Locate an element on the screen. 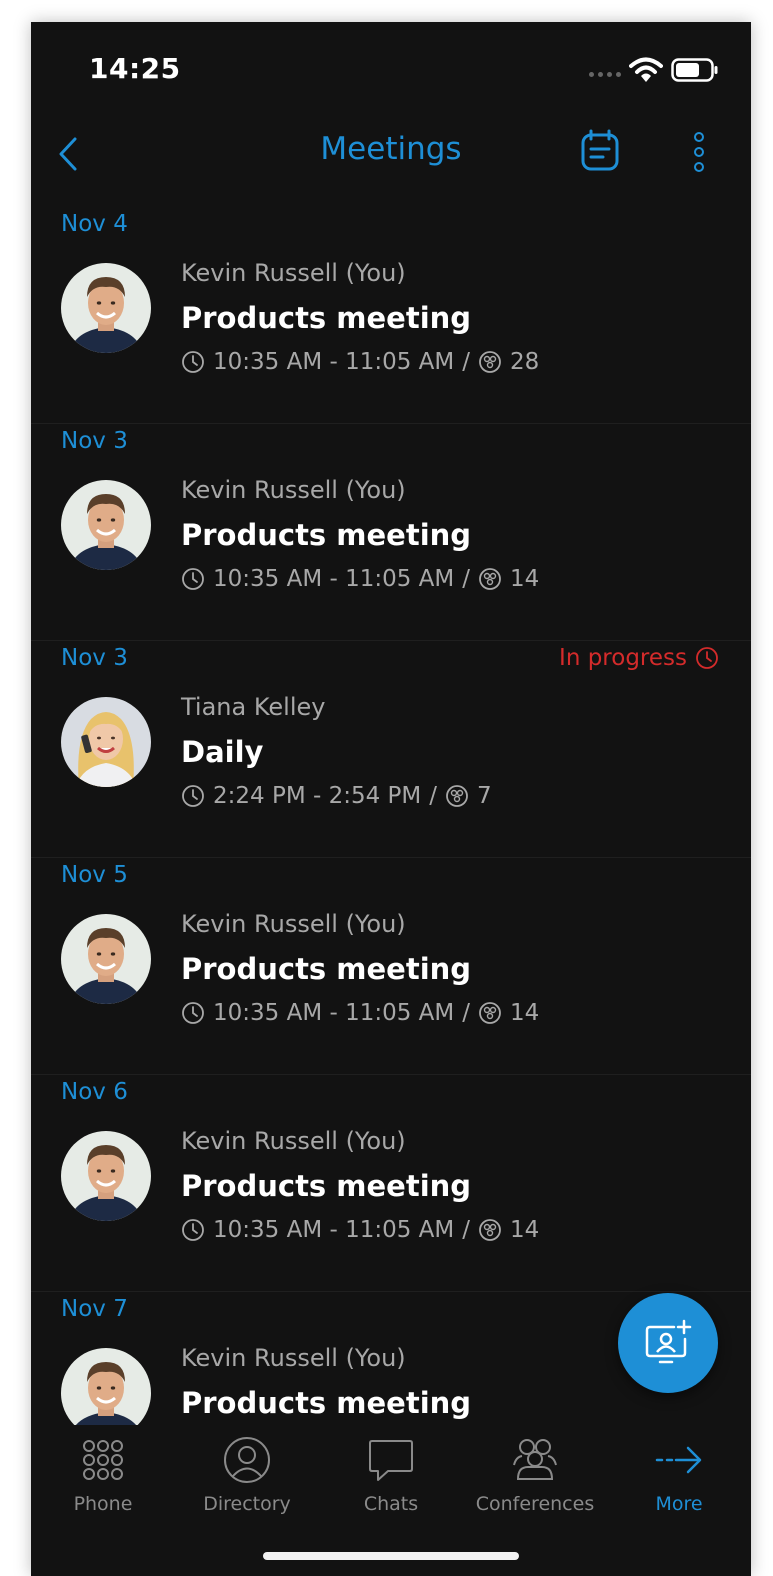 The height and width of the screenshot is (1576, 773). meeting-time: 2:24 PM - 2:54 PM is located at coordinates (317, 796).